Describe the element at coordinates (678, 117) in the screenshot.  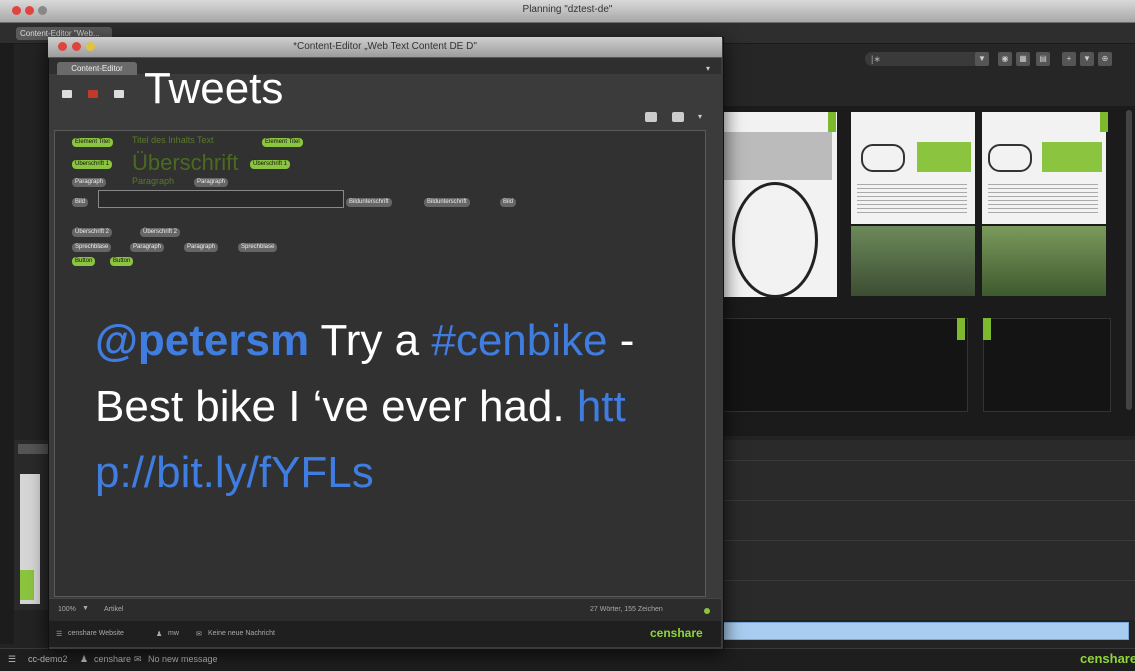
I see `paragraph-icon` at that location.